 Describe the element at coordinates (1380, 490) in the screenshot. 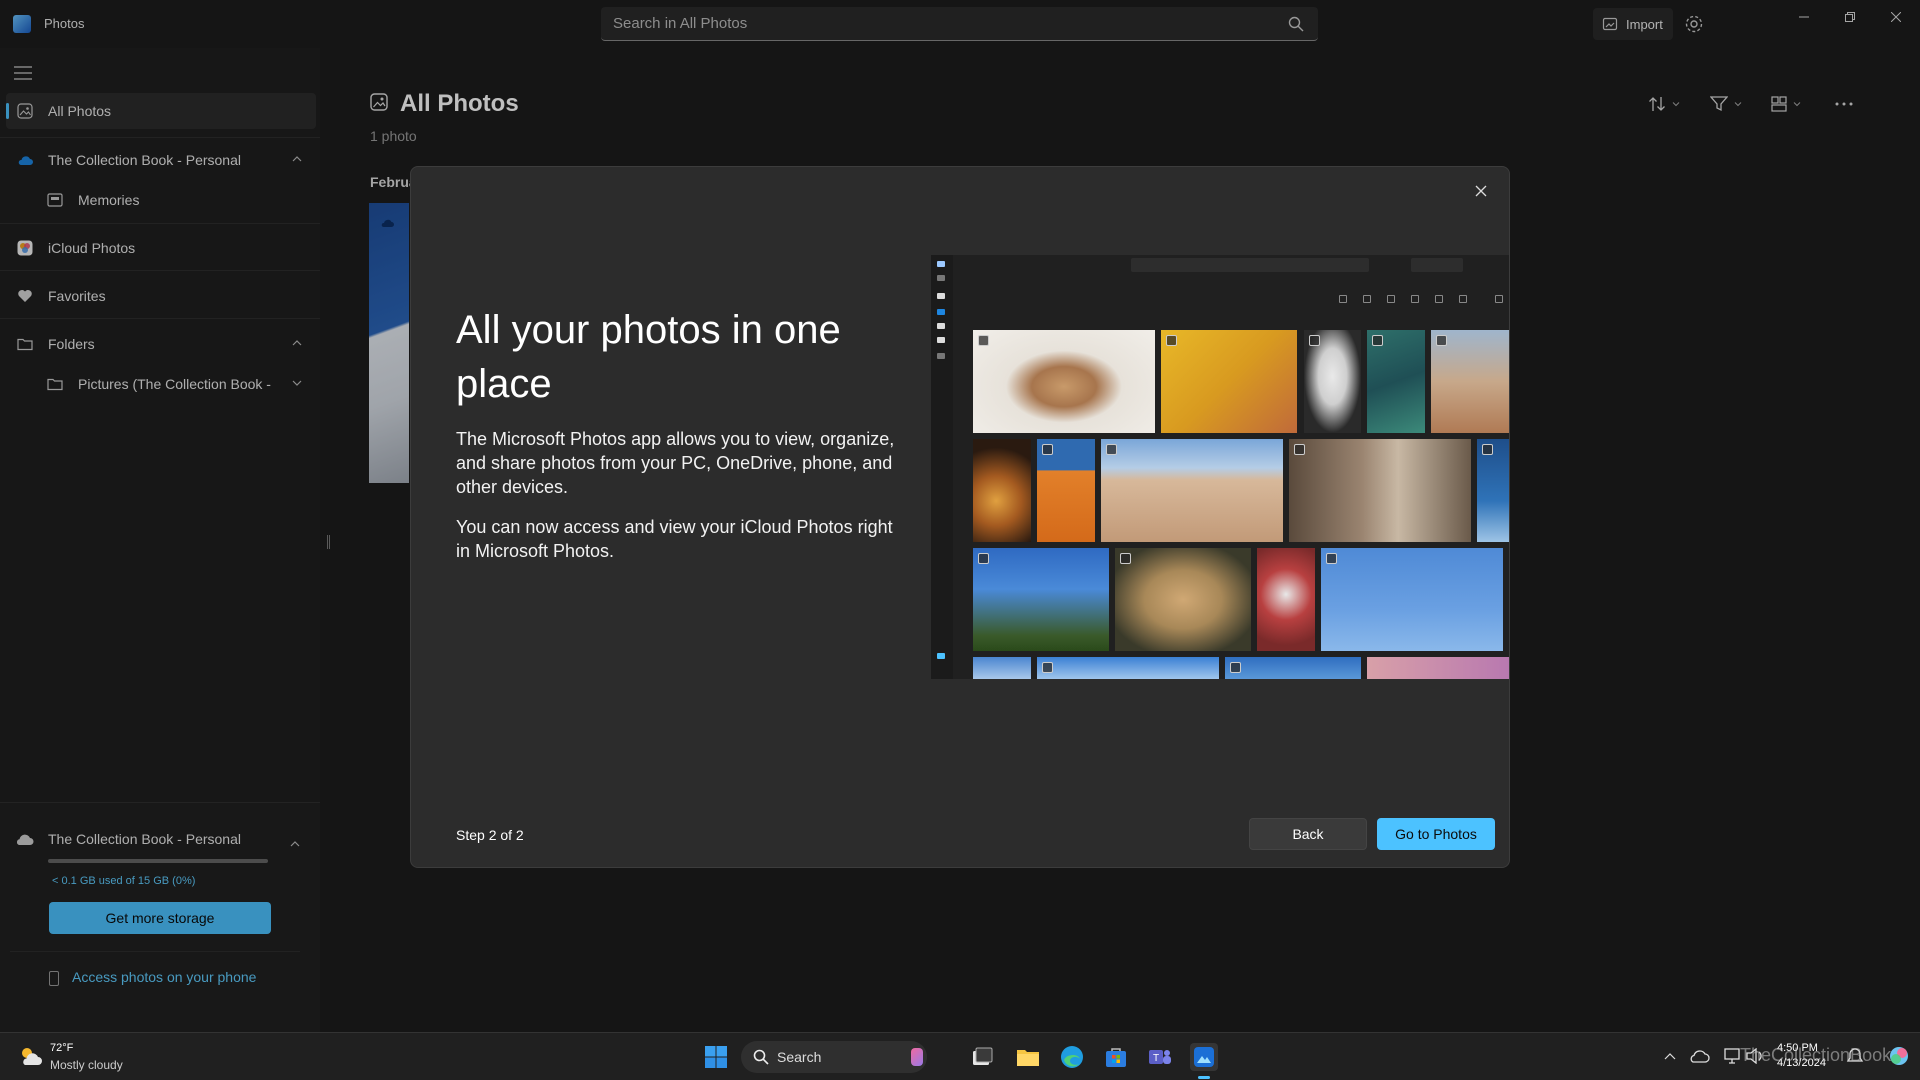

I see `preview-photo-venice` at that location.